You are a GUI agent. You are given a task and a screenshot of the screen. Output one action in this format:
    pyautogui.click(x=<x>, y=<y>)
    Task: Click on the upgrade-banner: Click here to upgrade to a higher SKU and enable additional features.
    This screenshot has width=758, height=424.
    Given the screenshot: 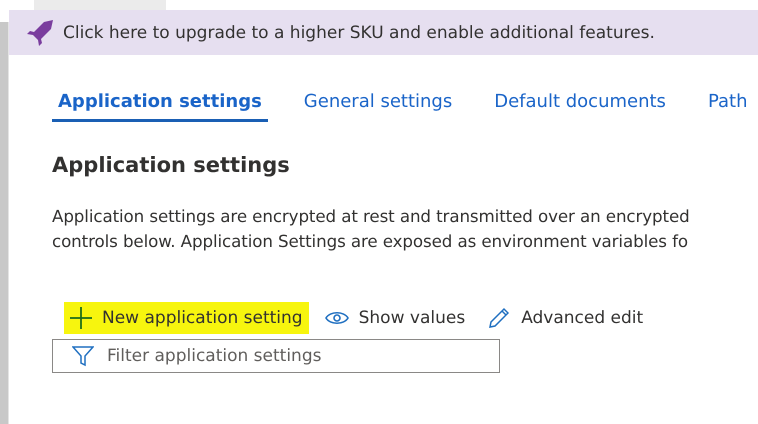 What is the action you would take?
    pyautogui.click(x=383, y=32)
    